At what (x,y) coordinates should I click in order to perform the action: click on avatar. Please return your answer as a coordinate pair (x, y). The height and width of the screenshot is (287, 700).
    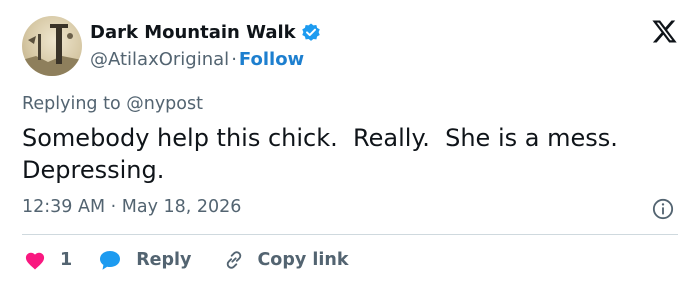
    Looking at the image, I should click on (52, 46).